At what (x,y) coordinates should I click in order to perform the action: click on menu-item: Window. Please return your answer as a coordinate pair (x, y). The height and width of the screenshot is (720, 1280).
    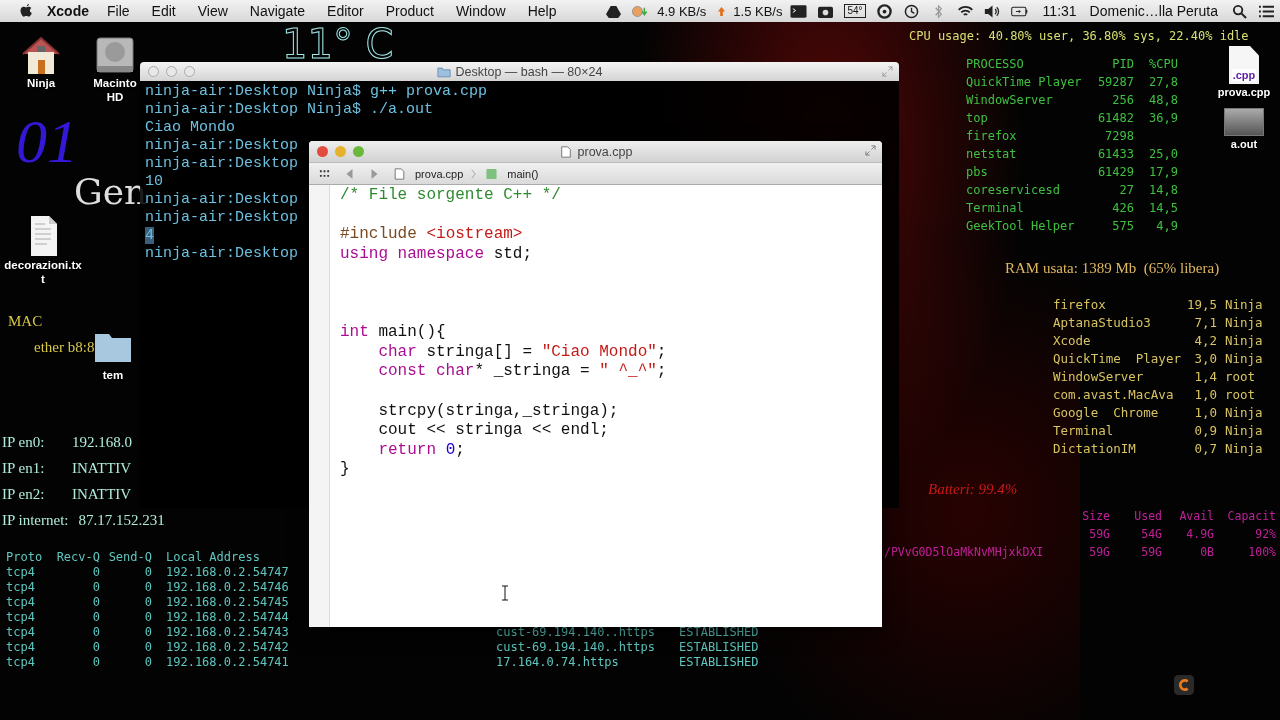
    Looking at the image, I should click on (480, 11).